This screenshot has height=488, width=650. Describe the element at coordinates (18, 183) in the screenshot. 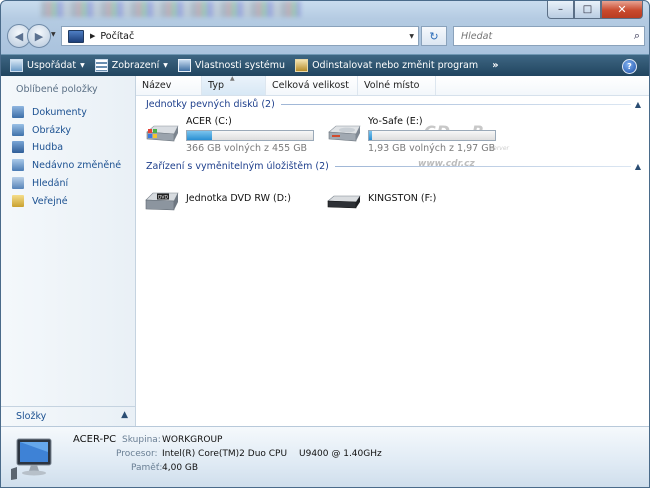

I see `search-folder-icon` at that location.